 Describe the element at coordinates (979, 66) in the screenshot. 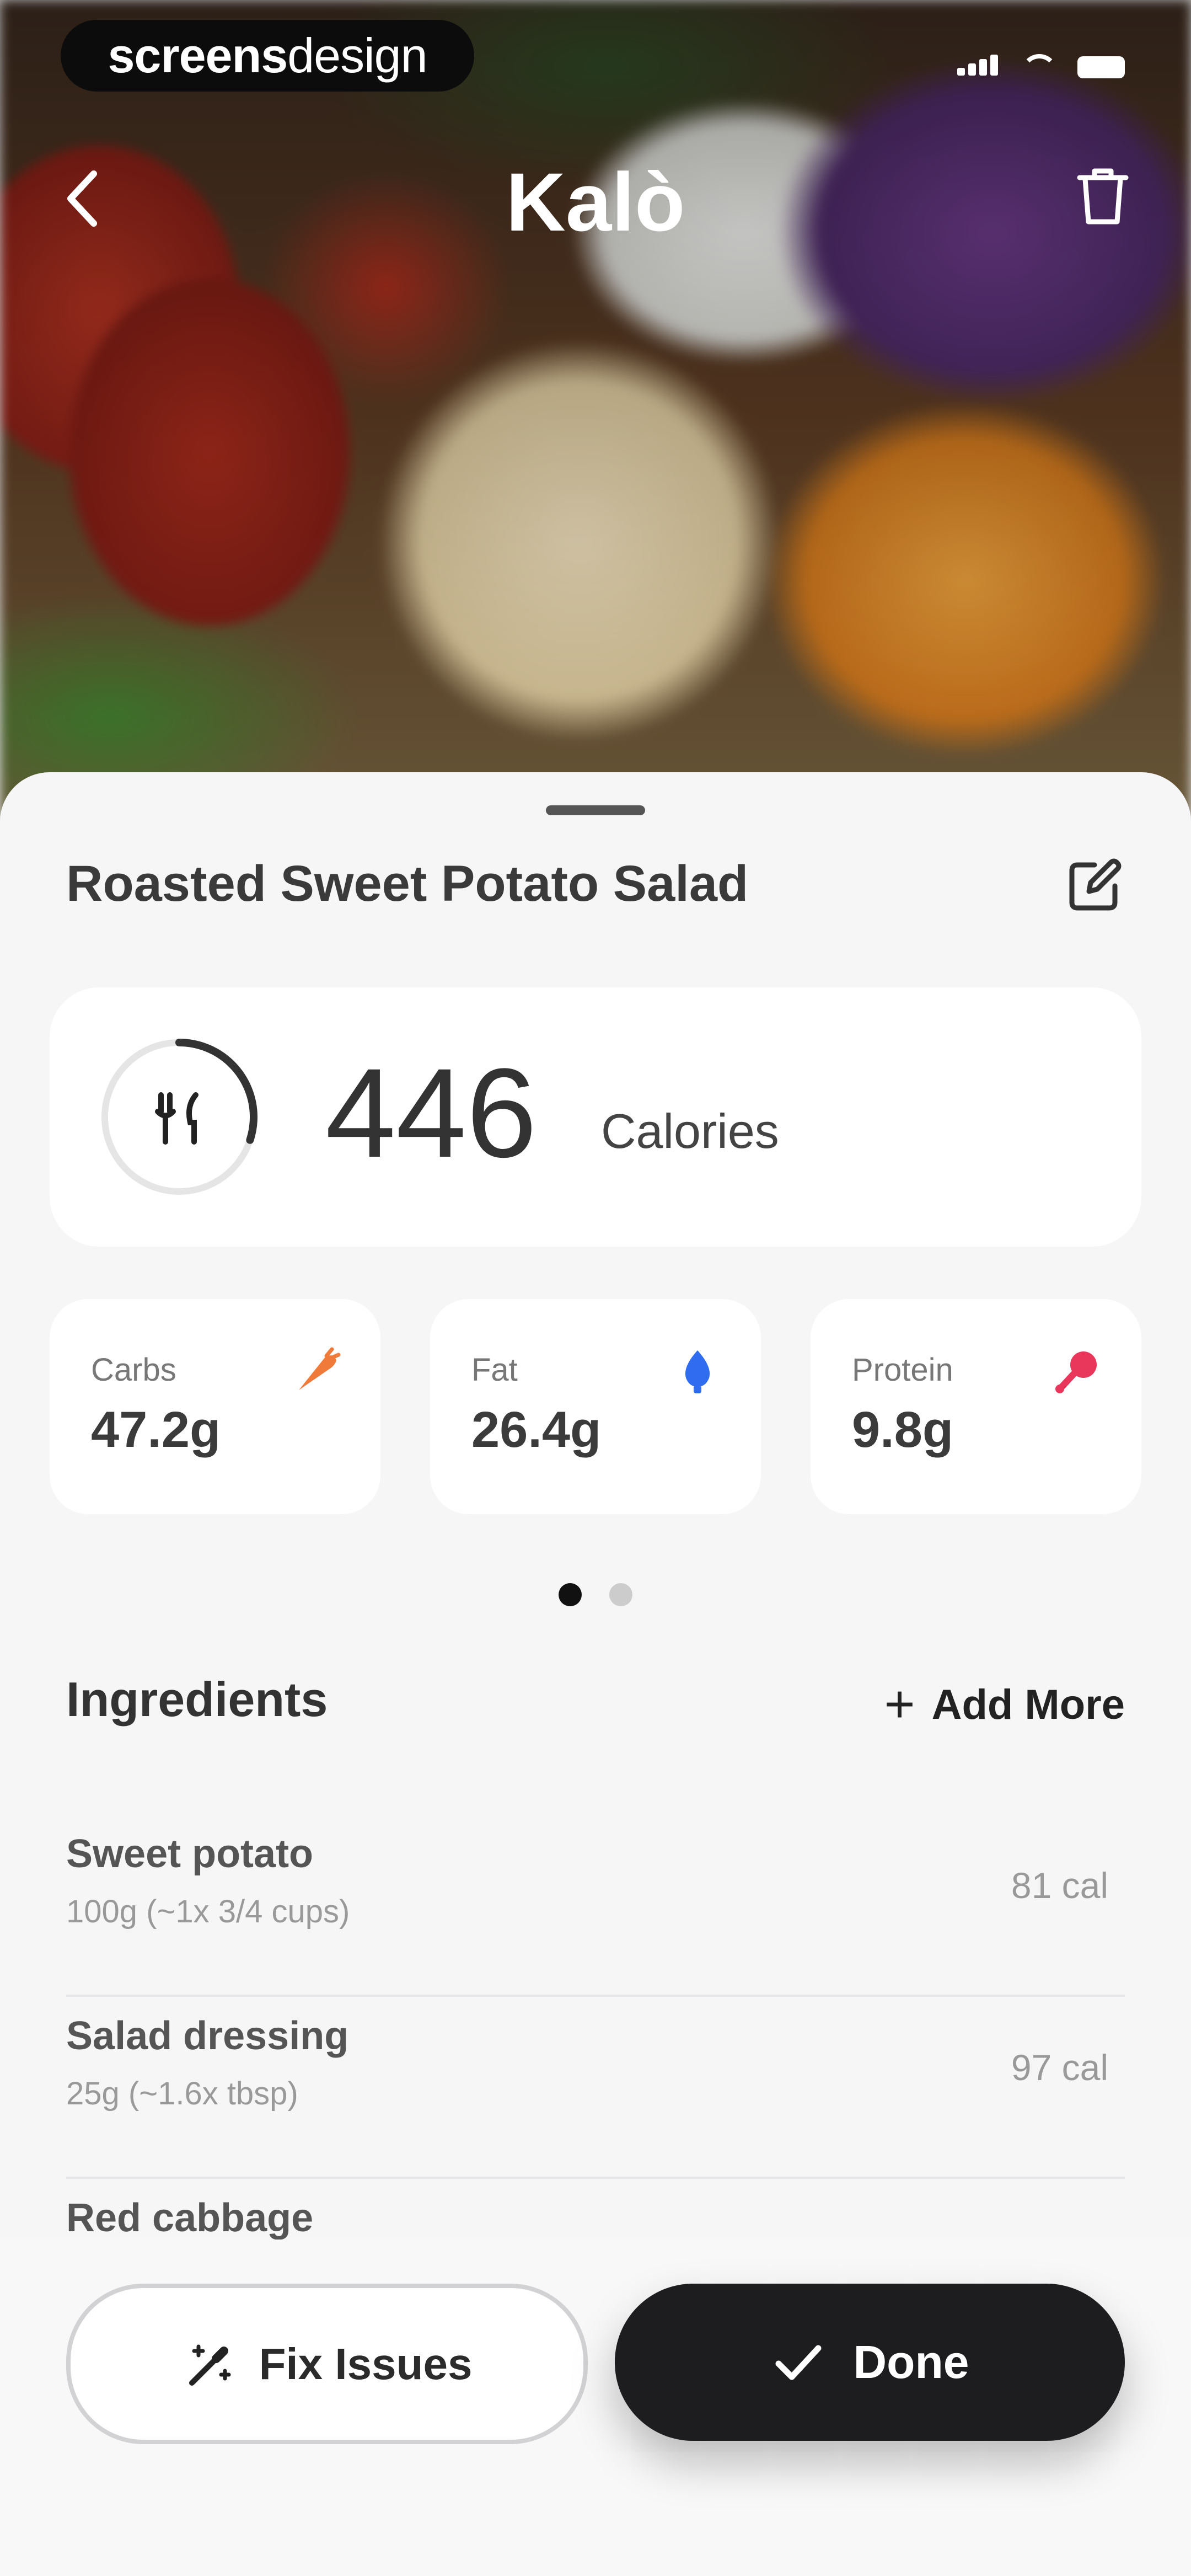

I see `signal-icon` at that location.